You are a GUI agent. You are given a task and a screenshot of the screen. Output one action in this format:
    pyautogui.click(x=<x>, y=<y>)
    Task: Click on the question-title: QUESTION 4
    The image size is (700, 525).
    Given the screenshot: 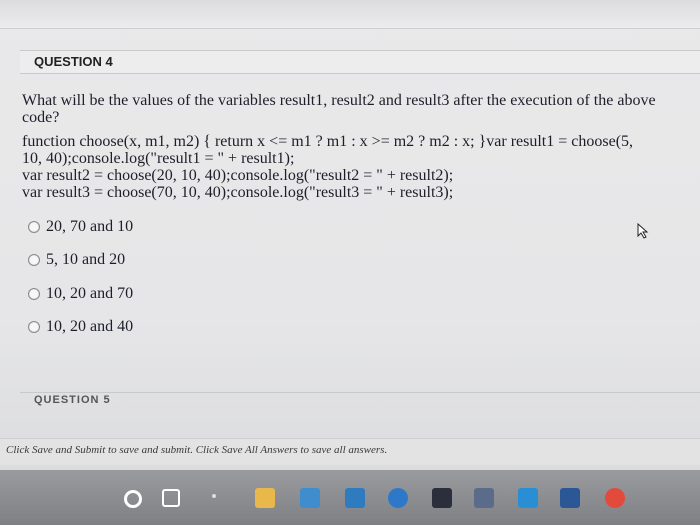 What is the action you would take?
    pyautogui.click(x=73, y=61)
    